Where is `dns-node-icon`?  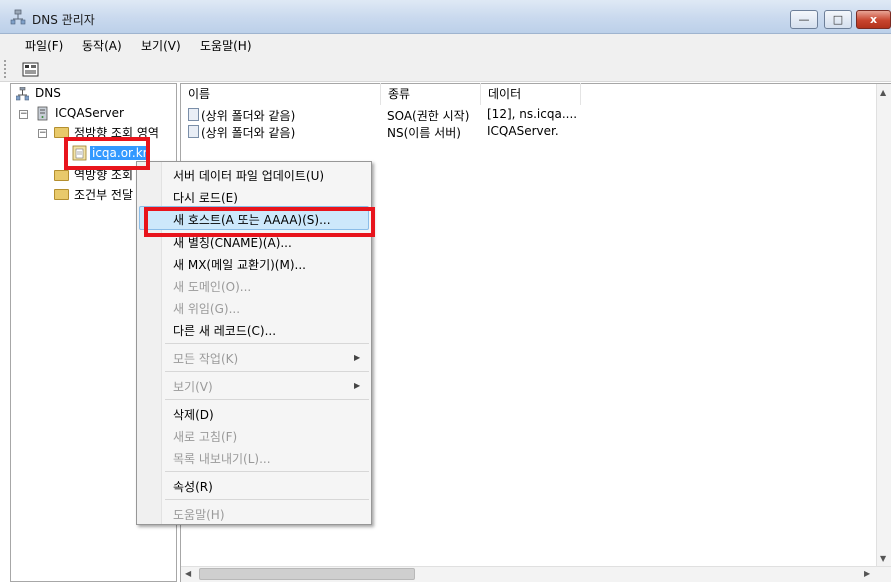 dns-node-icon is located at coordinates (22, 94).